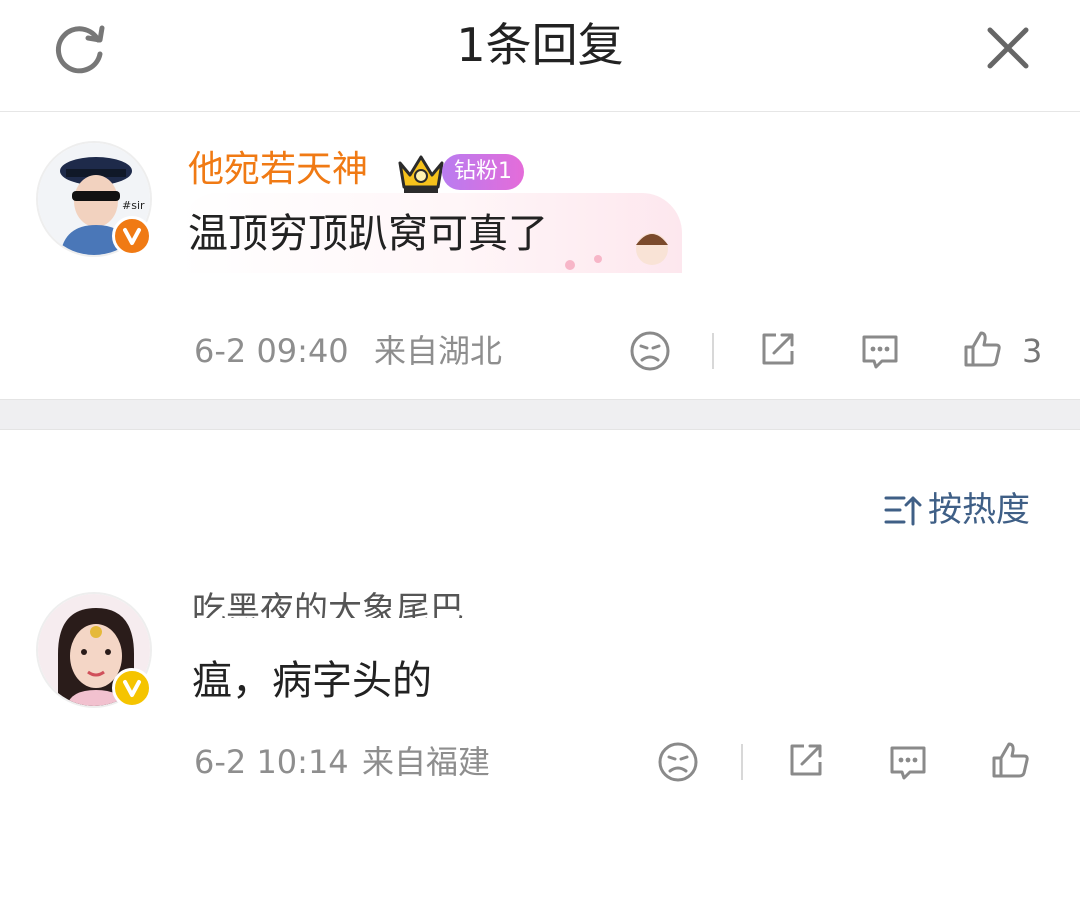  Describe the element at coordinates (271, 351) in the screenshot. I see `comment-time: 6-2 09:40` at that location.